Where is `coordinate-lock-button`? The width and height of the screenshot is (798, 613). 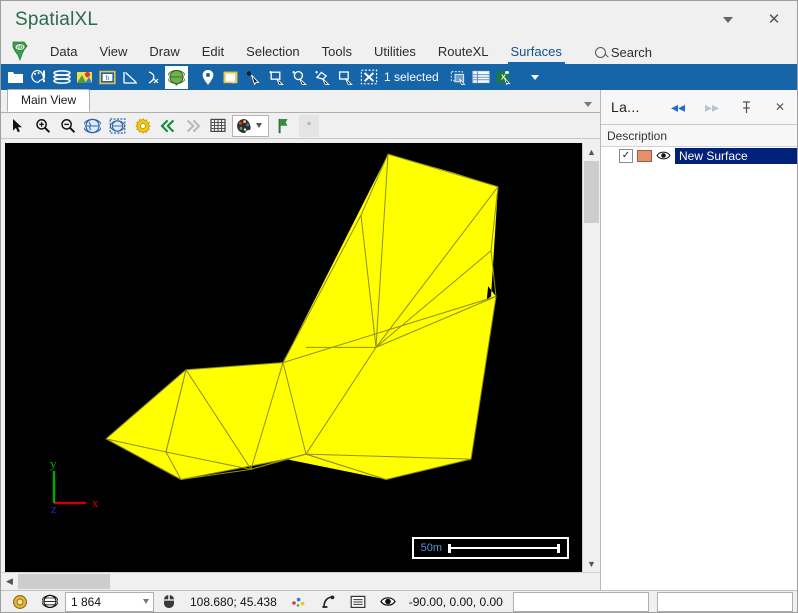
coordinate-lock-button is located at coordinates (20, 602).